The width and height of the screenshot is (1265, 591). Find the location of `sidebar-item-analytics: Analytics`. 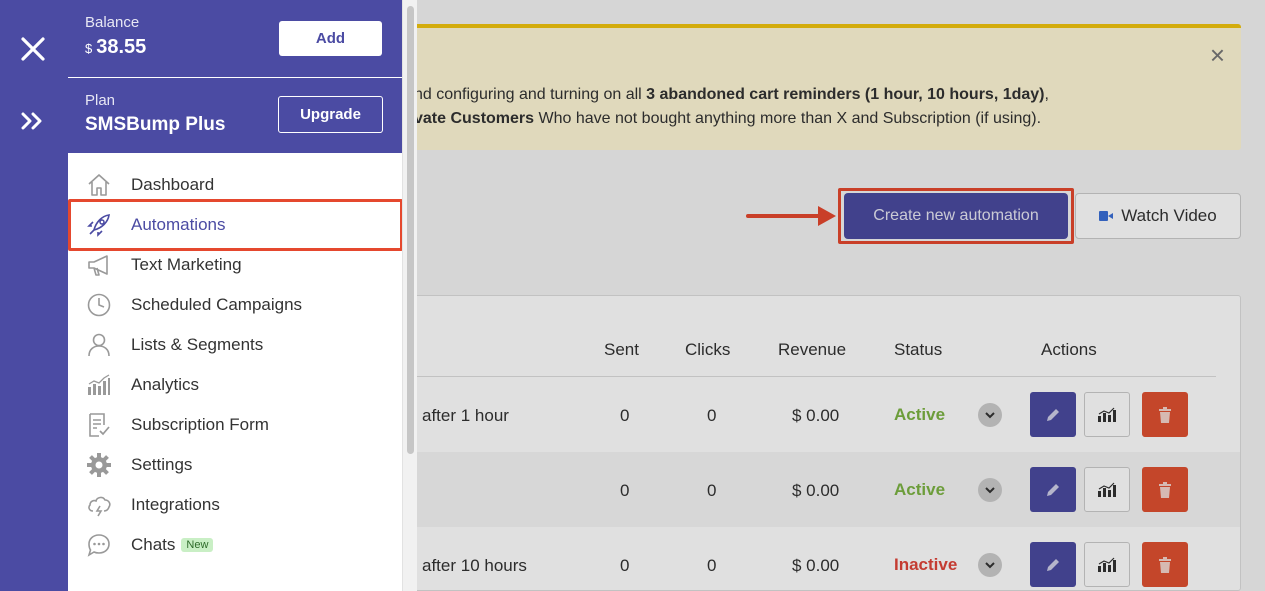

sidebar-item-analytics: Analytics is located at coordinates (235, 385).